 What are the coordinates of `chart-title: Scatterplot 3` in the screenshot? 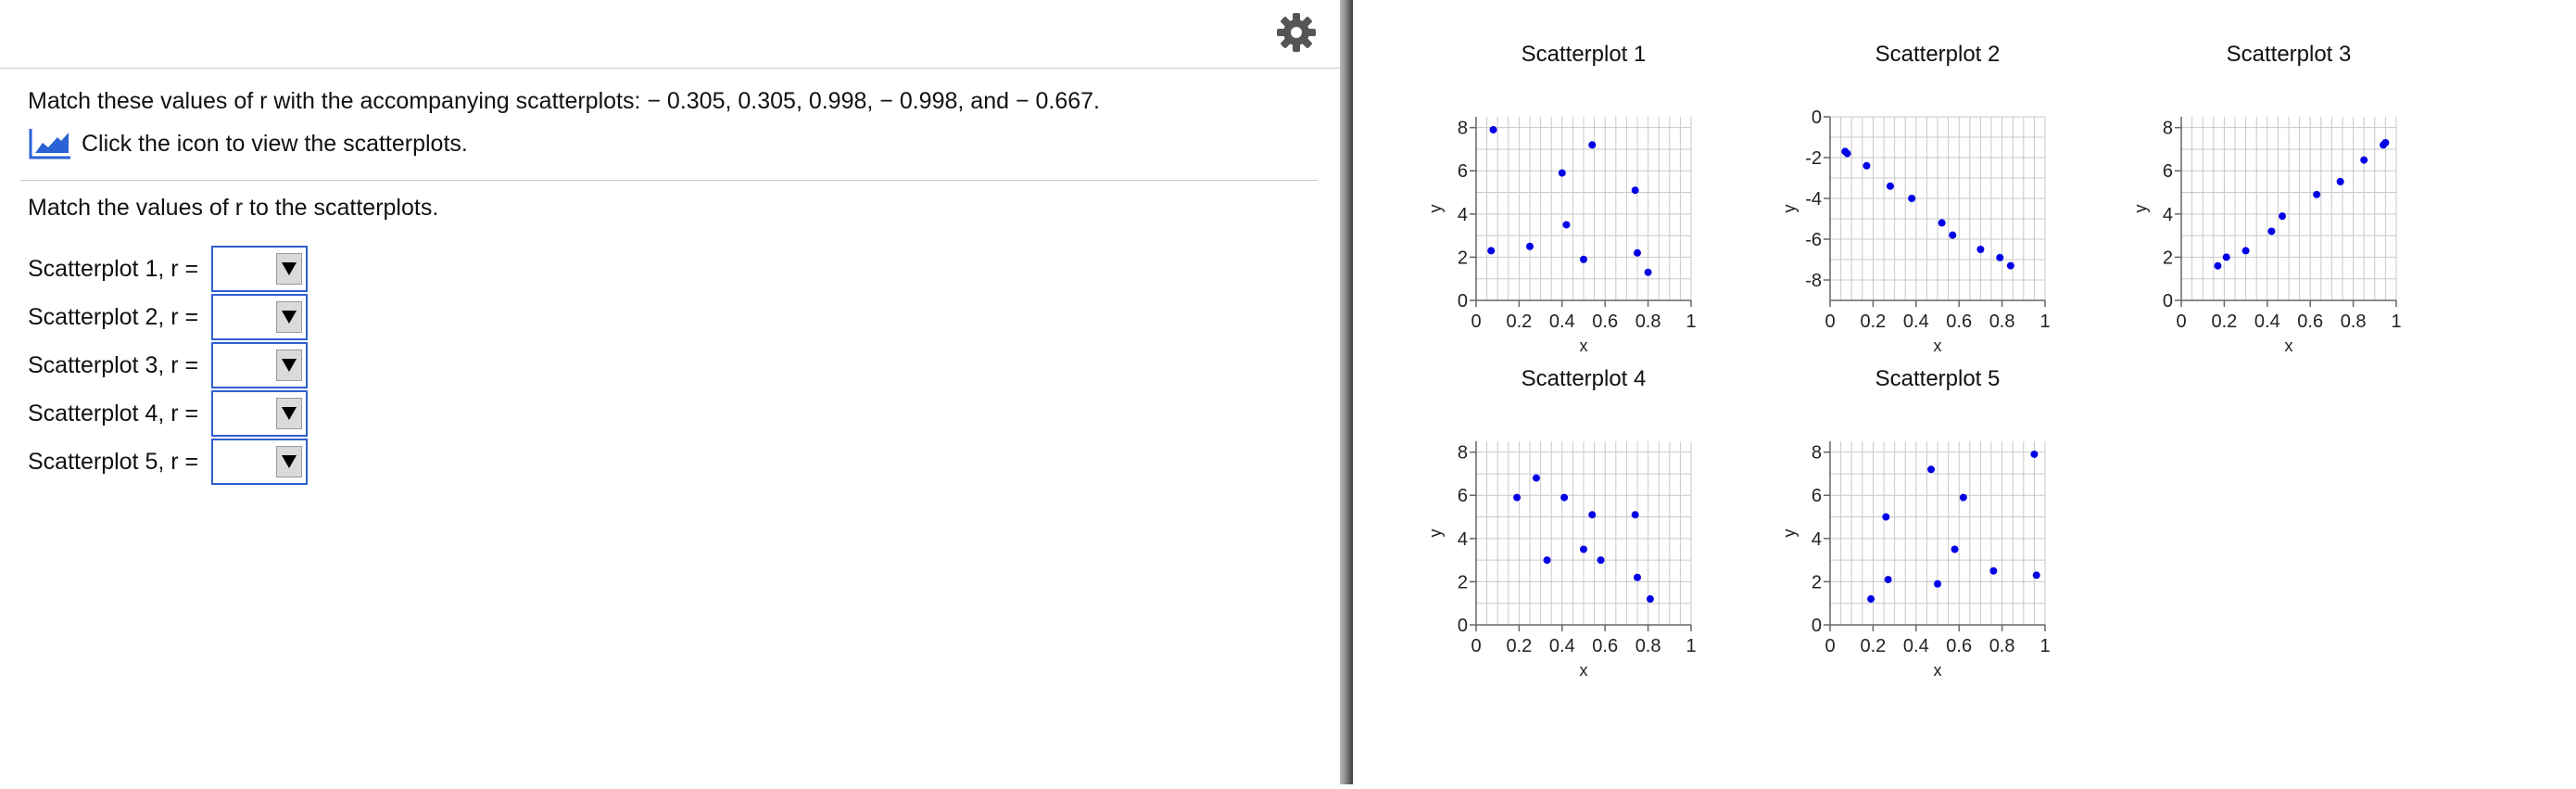 It's located at (2289, 54).